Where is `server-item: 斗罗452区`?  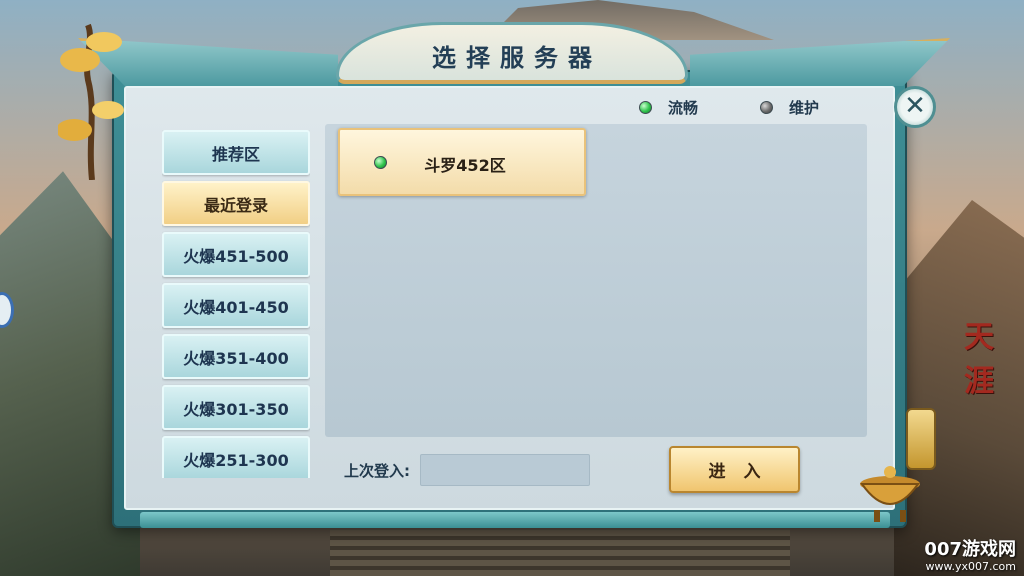 server-item: 斗罗452区 is located at coordinates (462, 162).